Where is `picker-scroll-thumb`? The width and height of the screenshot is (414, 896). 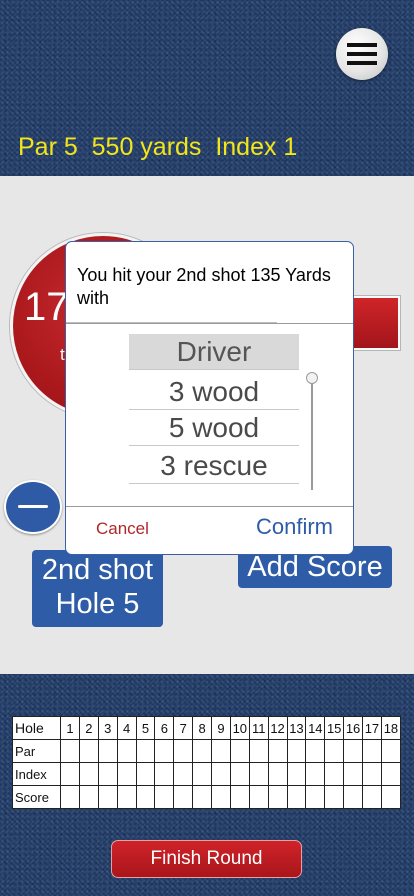
picker-scroll-thumb is located at coordinates (312, 378).